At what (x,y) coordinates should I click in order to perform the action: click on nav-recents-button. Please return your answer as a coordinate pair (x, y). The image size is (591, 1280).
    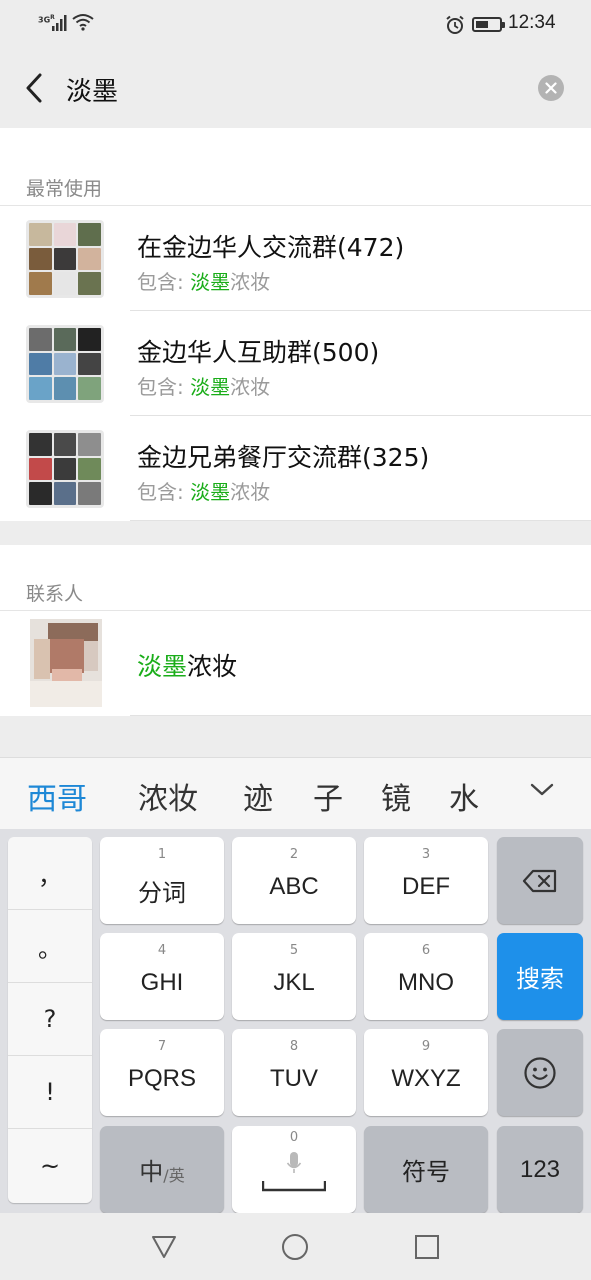
    Looking at the image, I should click on (427, 1247).